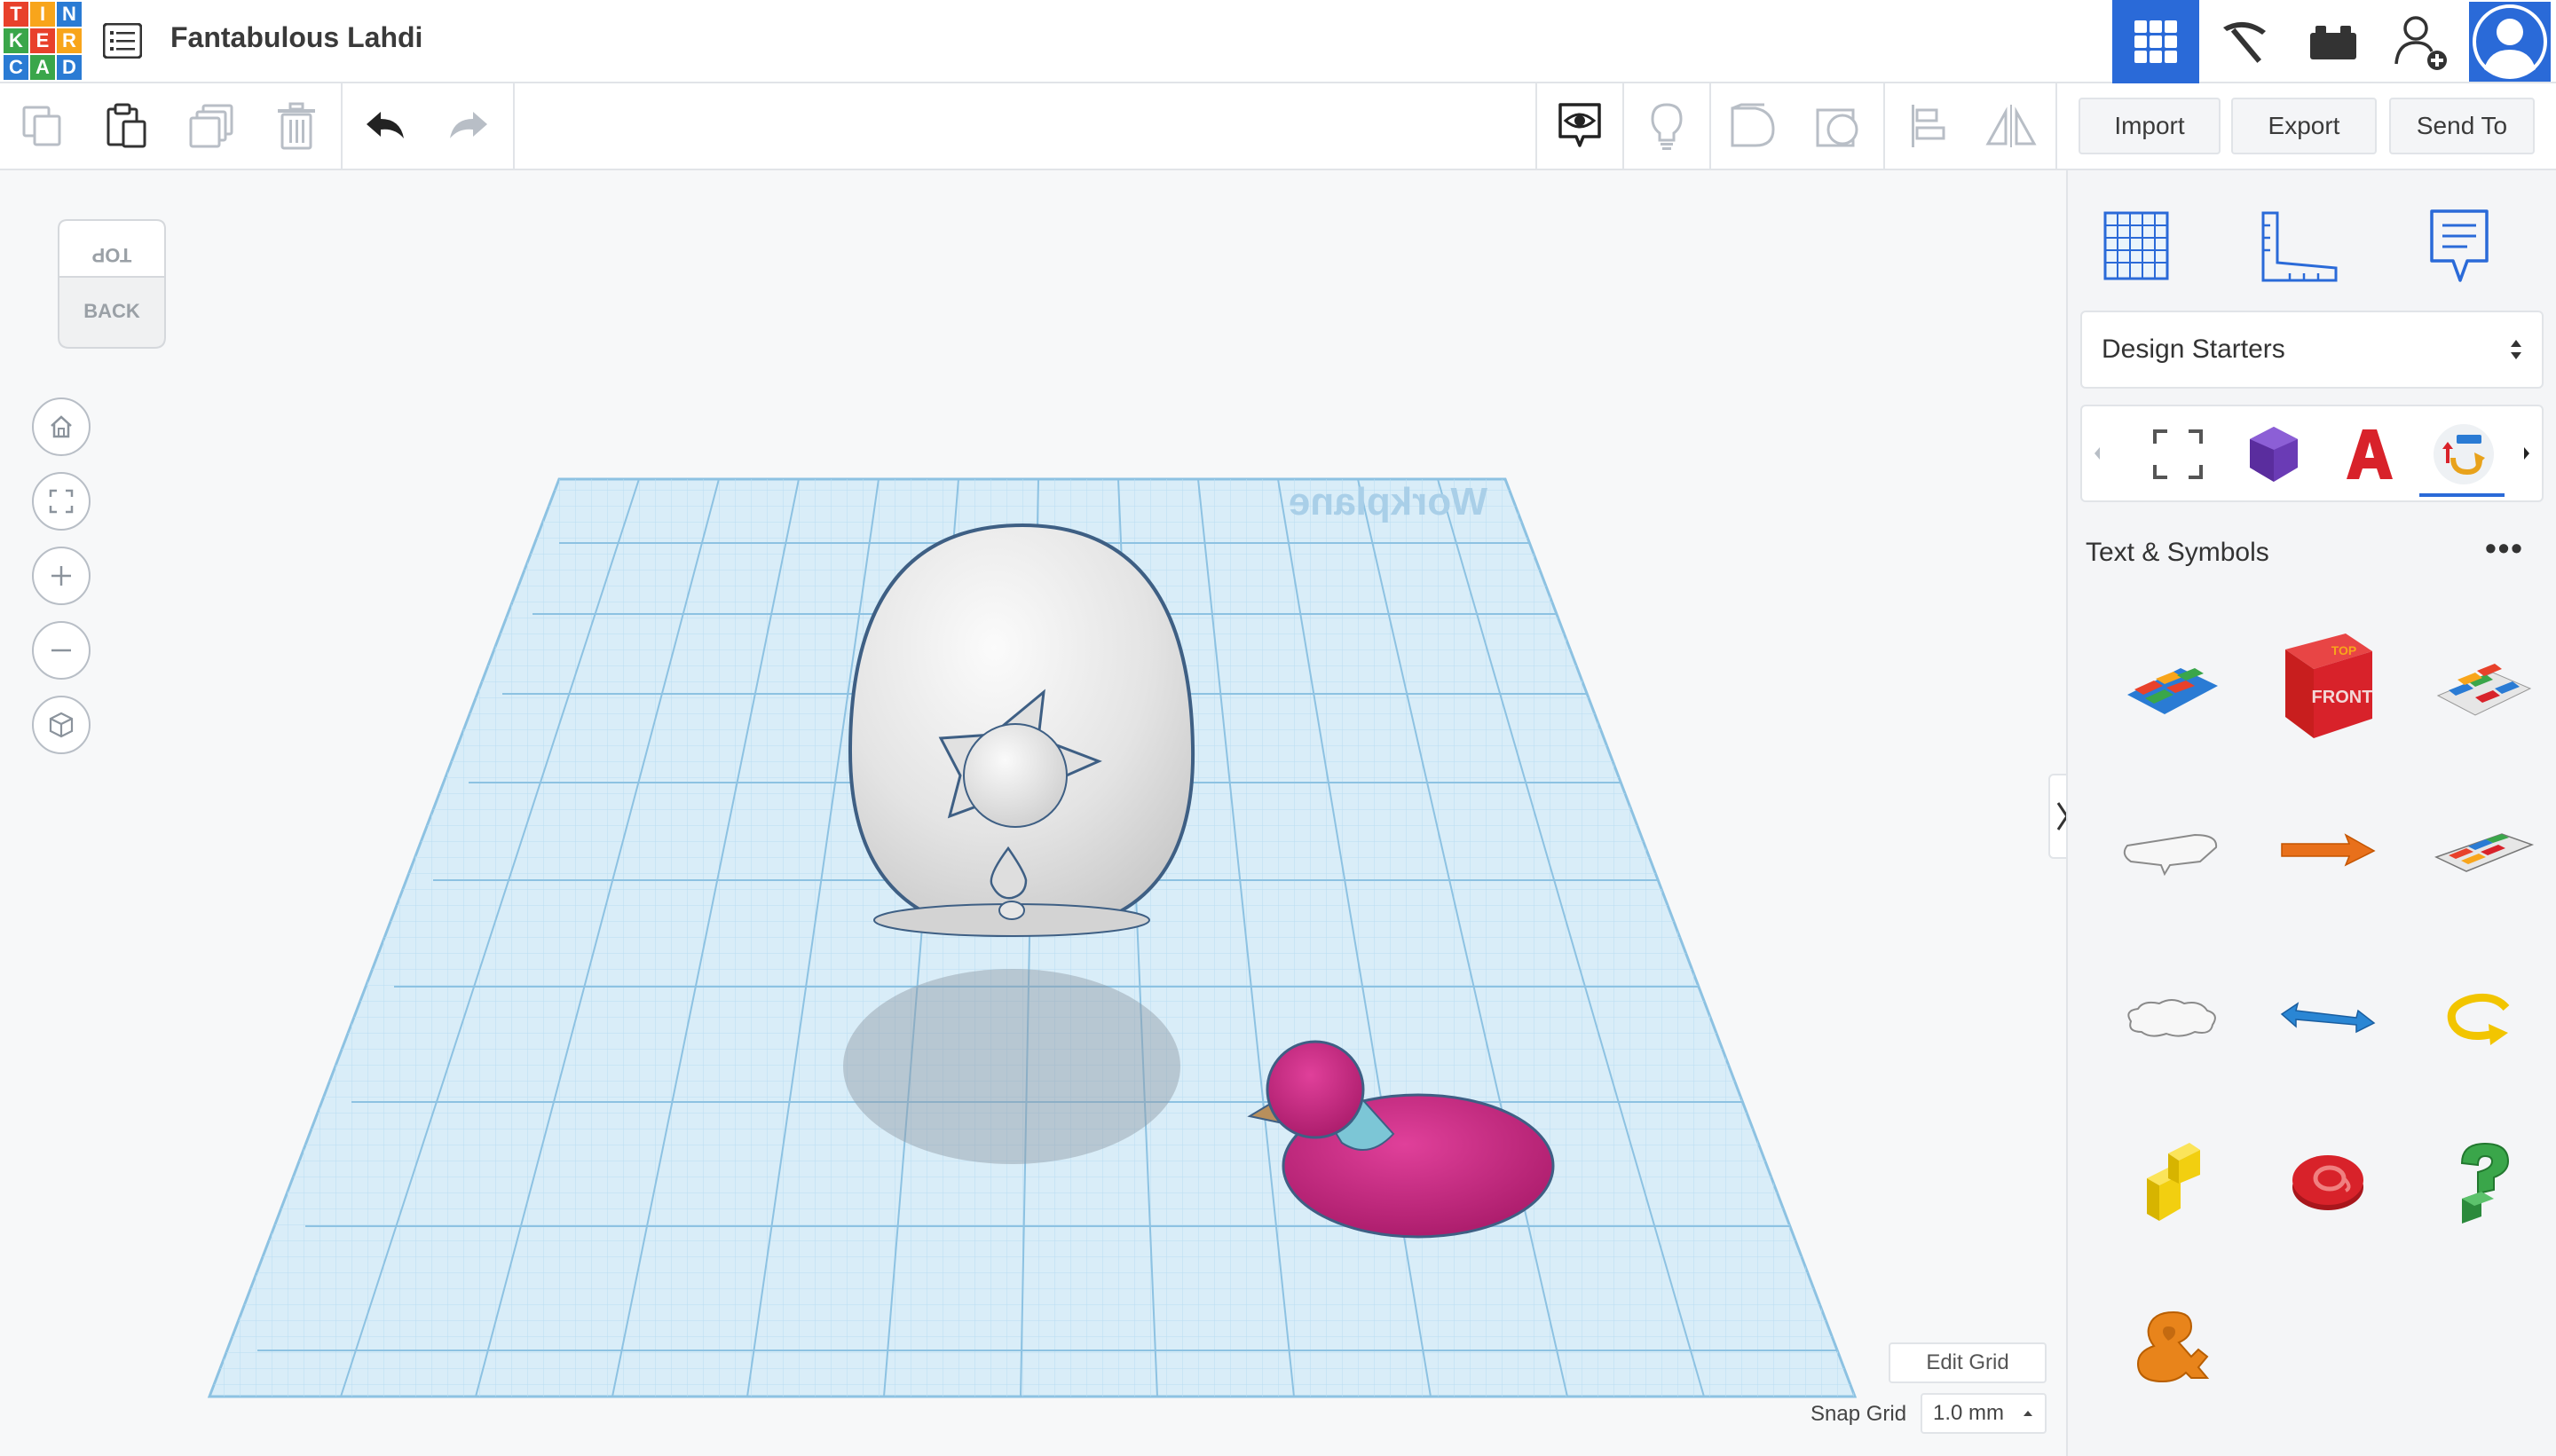 The width and height of the screenshot is (2556, 1456). Describe the element at coordinates (122, 41) in the screenshot. I see `design-menu-button` at that location.